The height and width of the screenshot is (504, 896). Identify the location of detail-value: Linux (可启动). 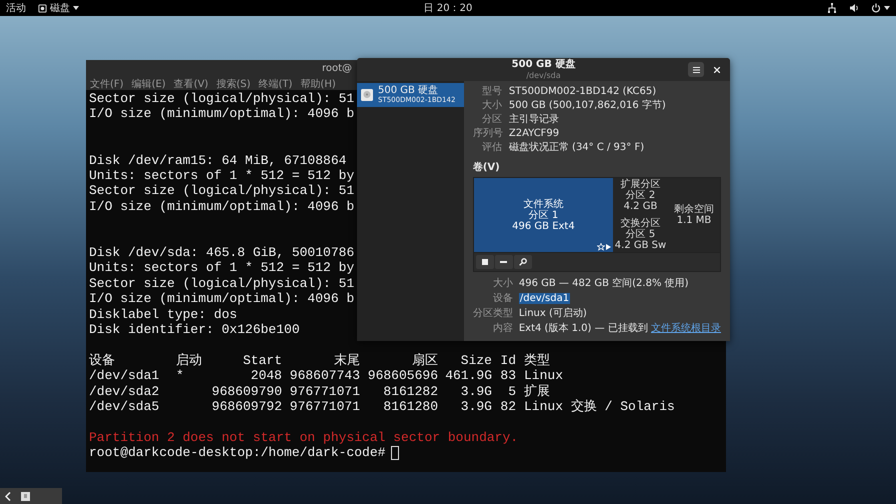
(552, 313).